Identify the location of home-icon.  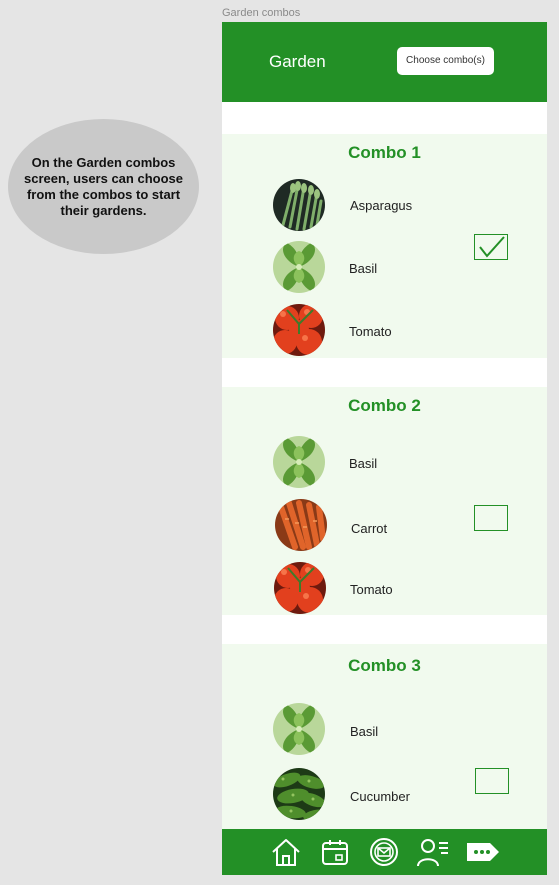
(286, 852).